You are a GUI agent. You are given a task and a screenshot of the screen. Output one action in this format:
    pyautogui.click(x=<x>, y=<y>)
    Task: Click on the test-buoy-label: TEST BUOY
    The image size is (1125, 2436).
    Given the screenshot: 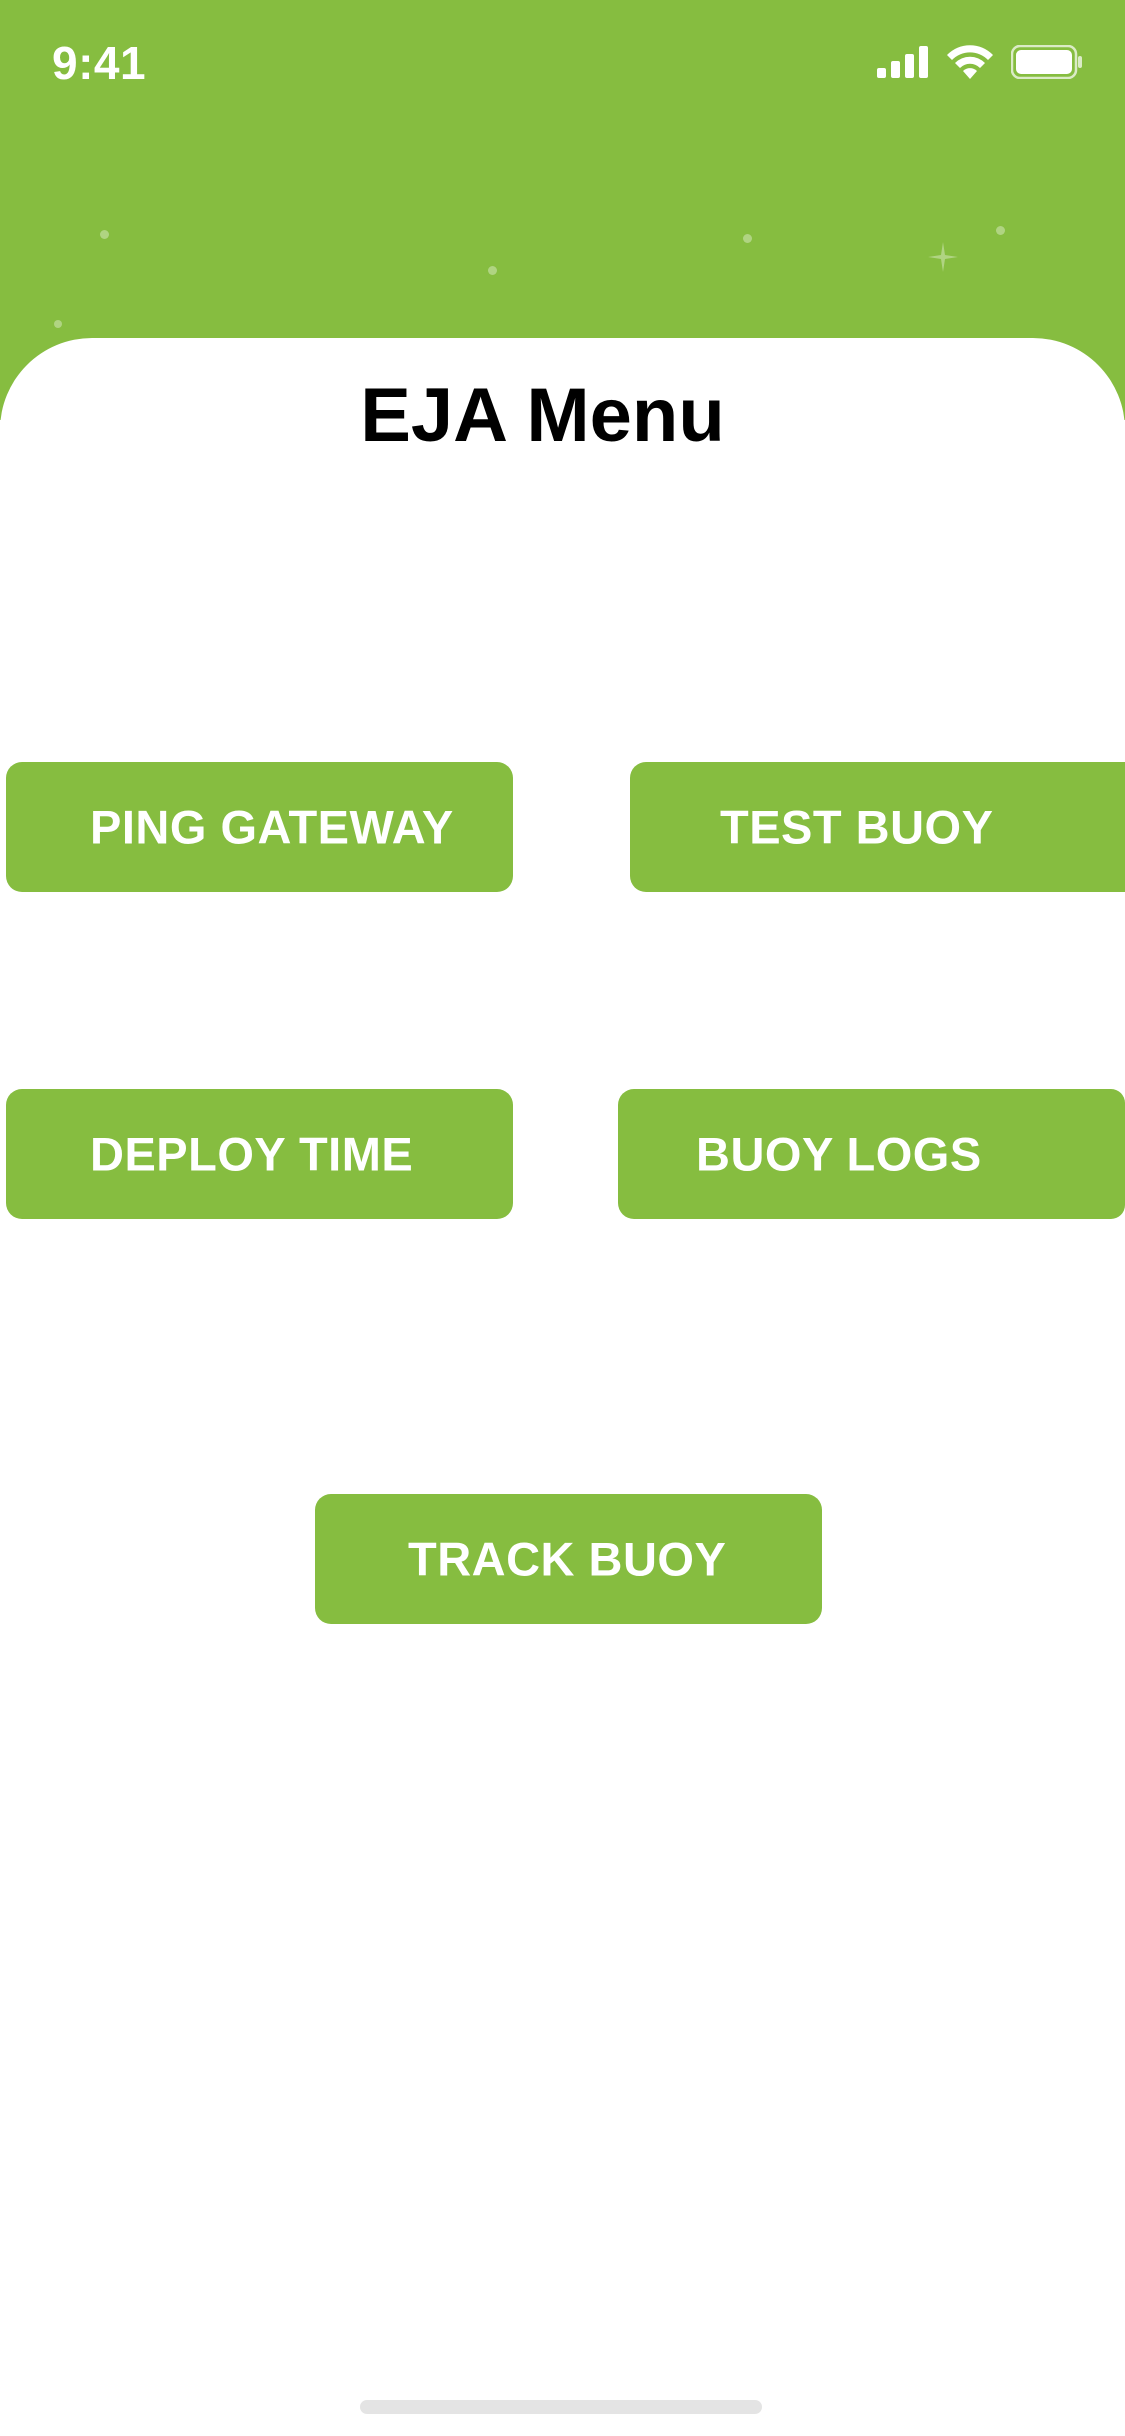 What is the action you would take?
    pyautogui.click(x=857, y=827)
    